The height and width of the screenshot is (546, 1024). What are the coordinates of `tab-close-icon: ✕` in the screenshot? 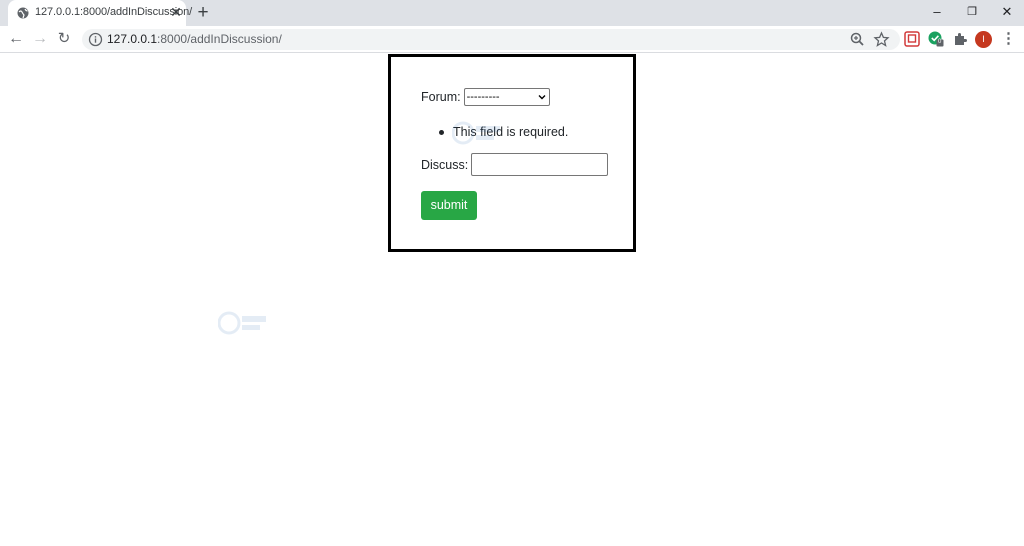 It's located at (176, 12).